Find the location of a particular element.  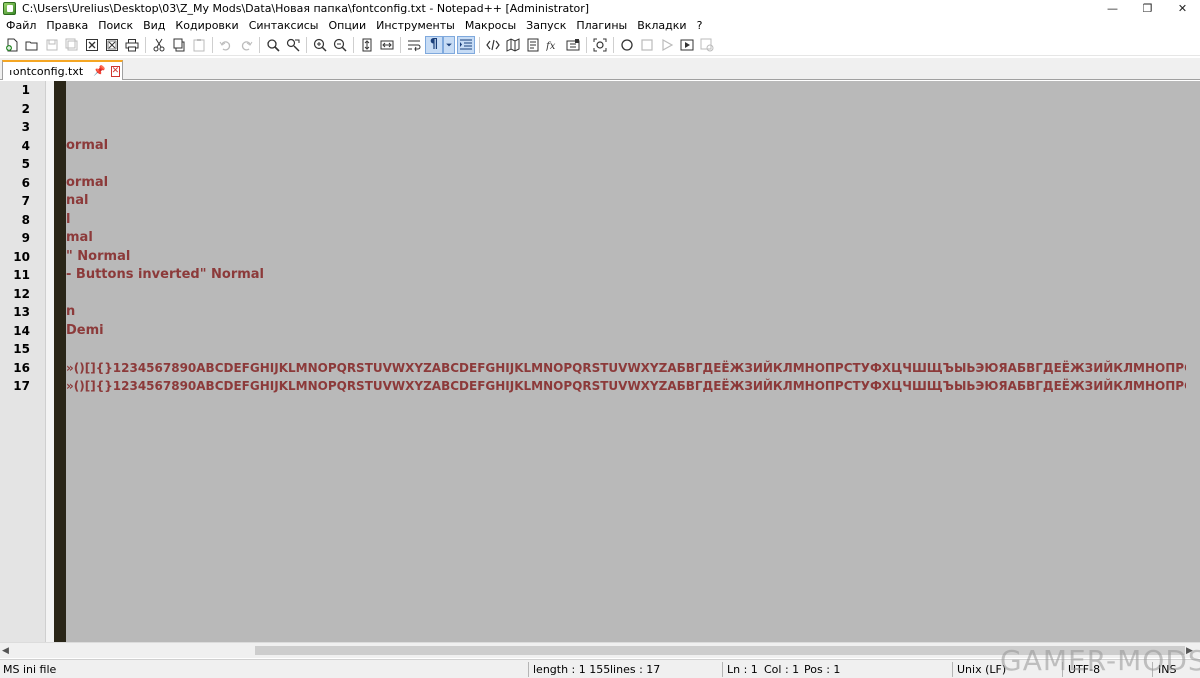

replace-icon is located at coordinates (293, 45).